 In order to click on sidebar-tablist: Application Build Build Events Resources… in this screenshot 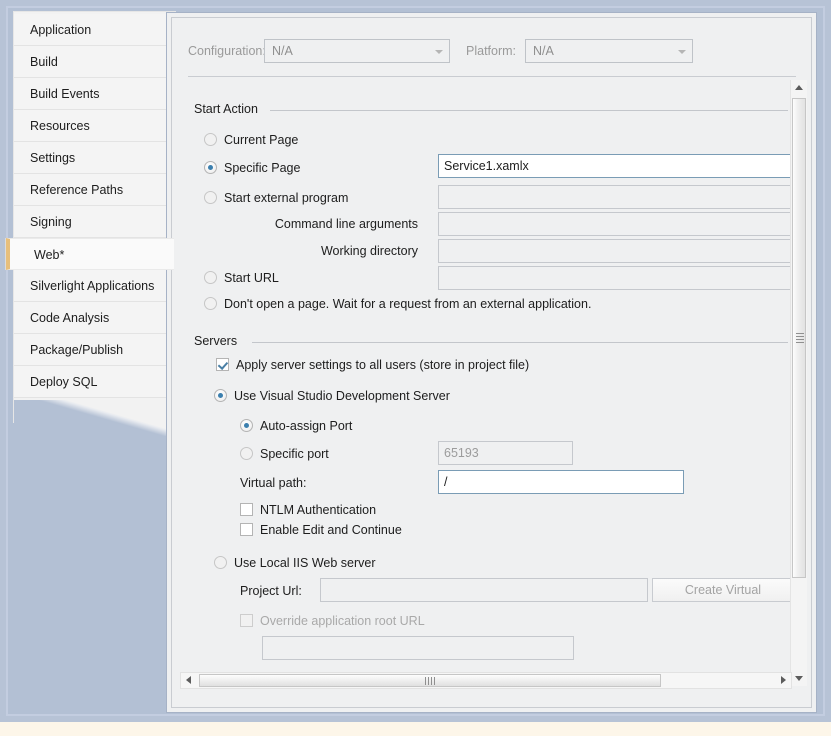, I will do `click(90, 206)`.